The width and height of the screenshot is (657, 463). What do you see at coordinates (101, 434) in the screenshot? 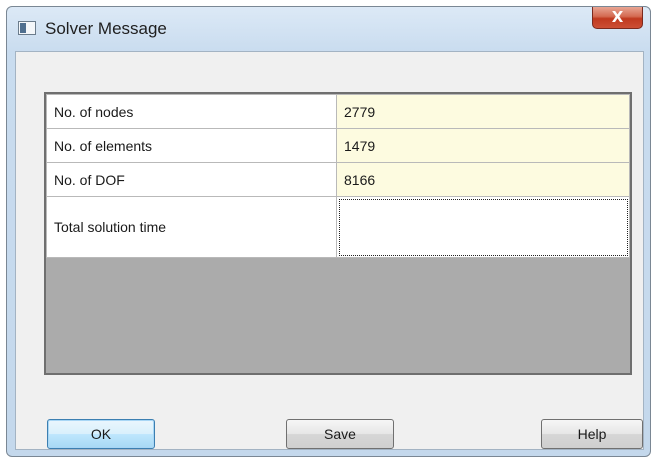
I see `ok-button: OK` at bounding box center [101, 434].